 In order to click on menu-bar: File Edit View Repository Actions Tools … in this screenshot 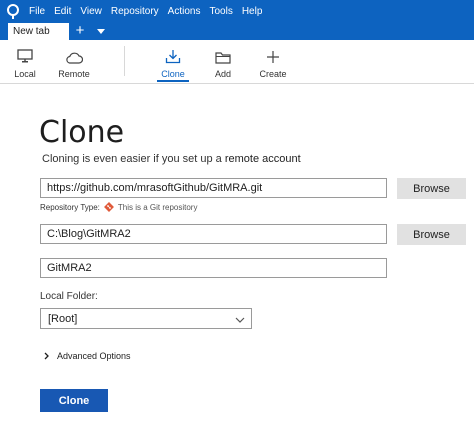, I will do `click(237, 11)`.